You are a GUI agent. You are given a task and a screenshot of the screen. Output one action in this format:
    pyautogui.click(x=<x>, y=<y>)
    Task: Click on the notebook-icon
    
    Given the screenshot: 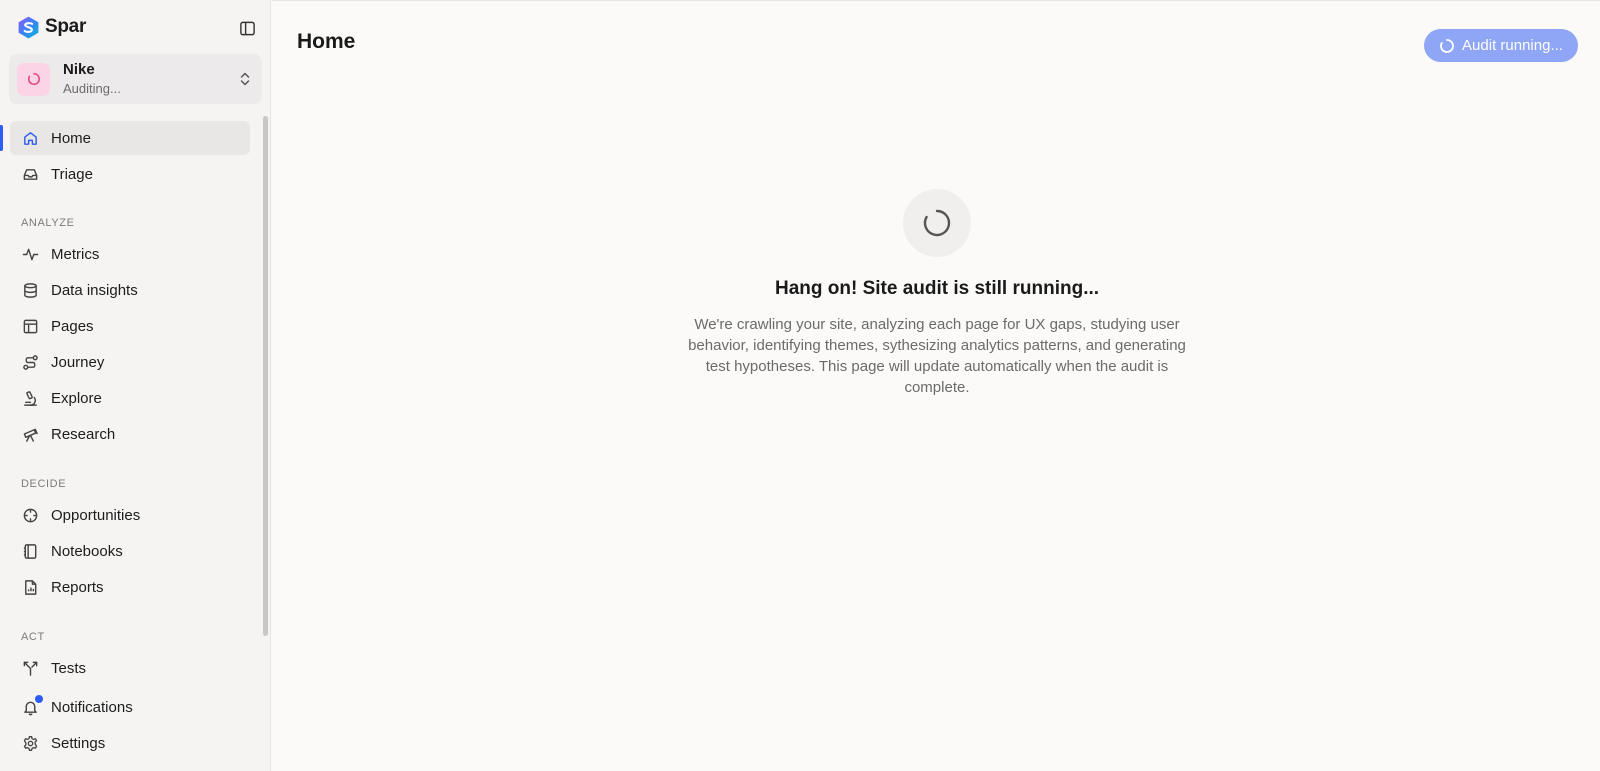 What is the action you would take?
    pyautogui.click(x=30, y=551)
    